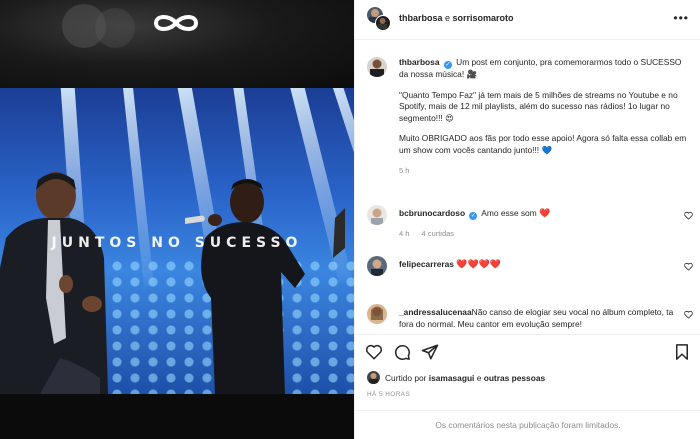 The image size is (700, 439). Describe the element at coordinates (374, 352) in the screenshot. I see `heart-icon` at that location.